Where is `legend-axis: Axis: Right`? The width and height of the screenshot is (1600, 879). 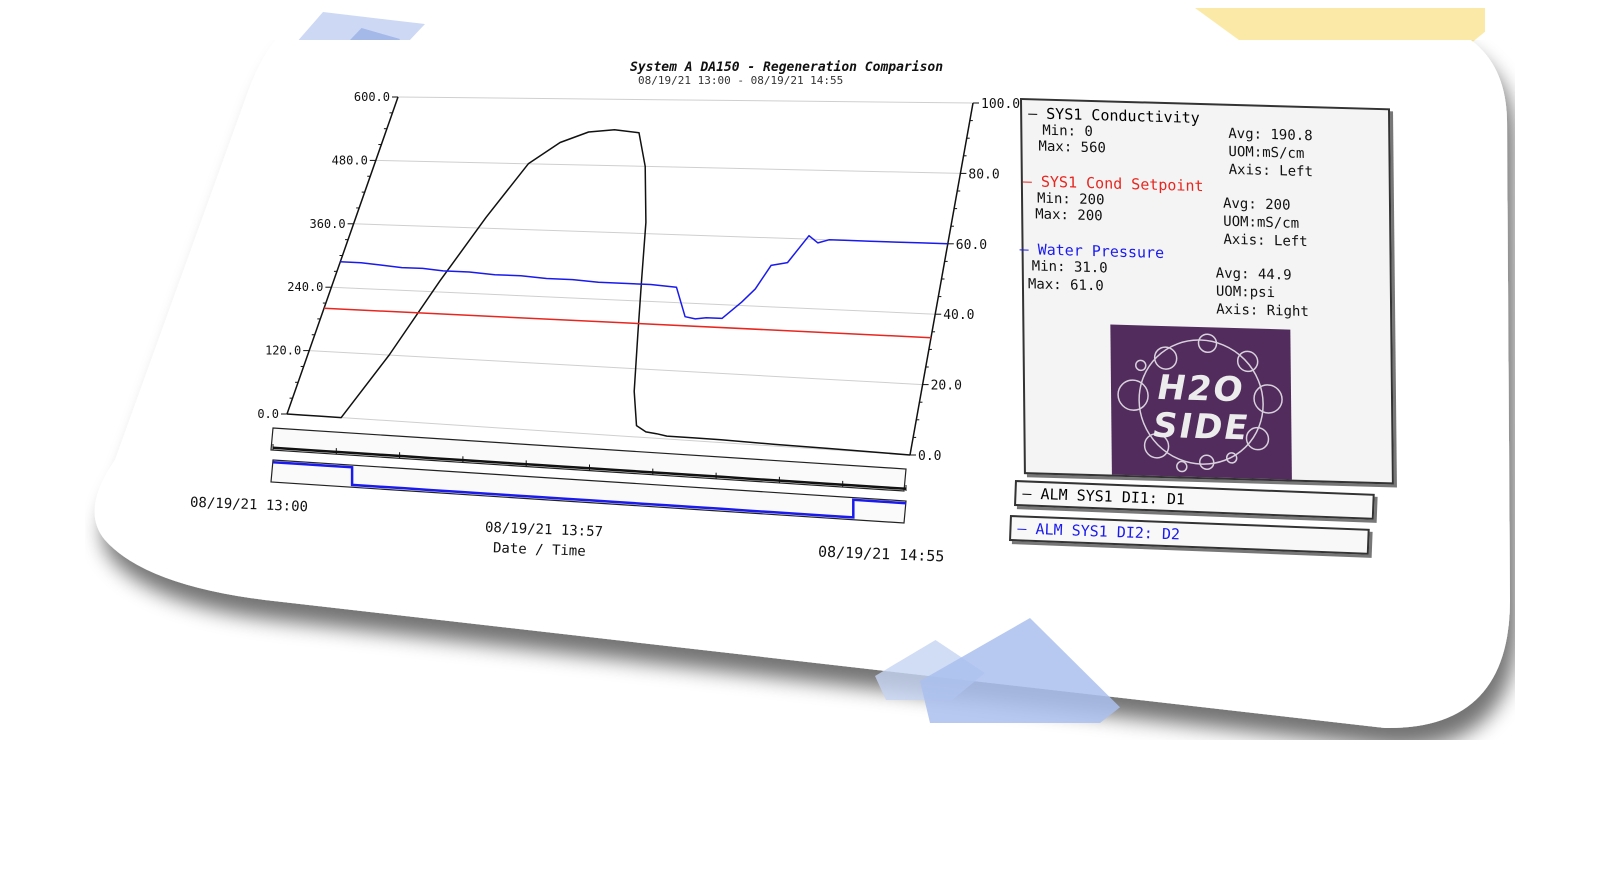 legend-axis: Axis: Right is located at coordinates (1262, 311).